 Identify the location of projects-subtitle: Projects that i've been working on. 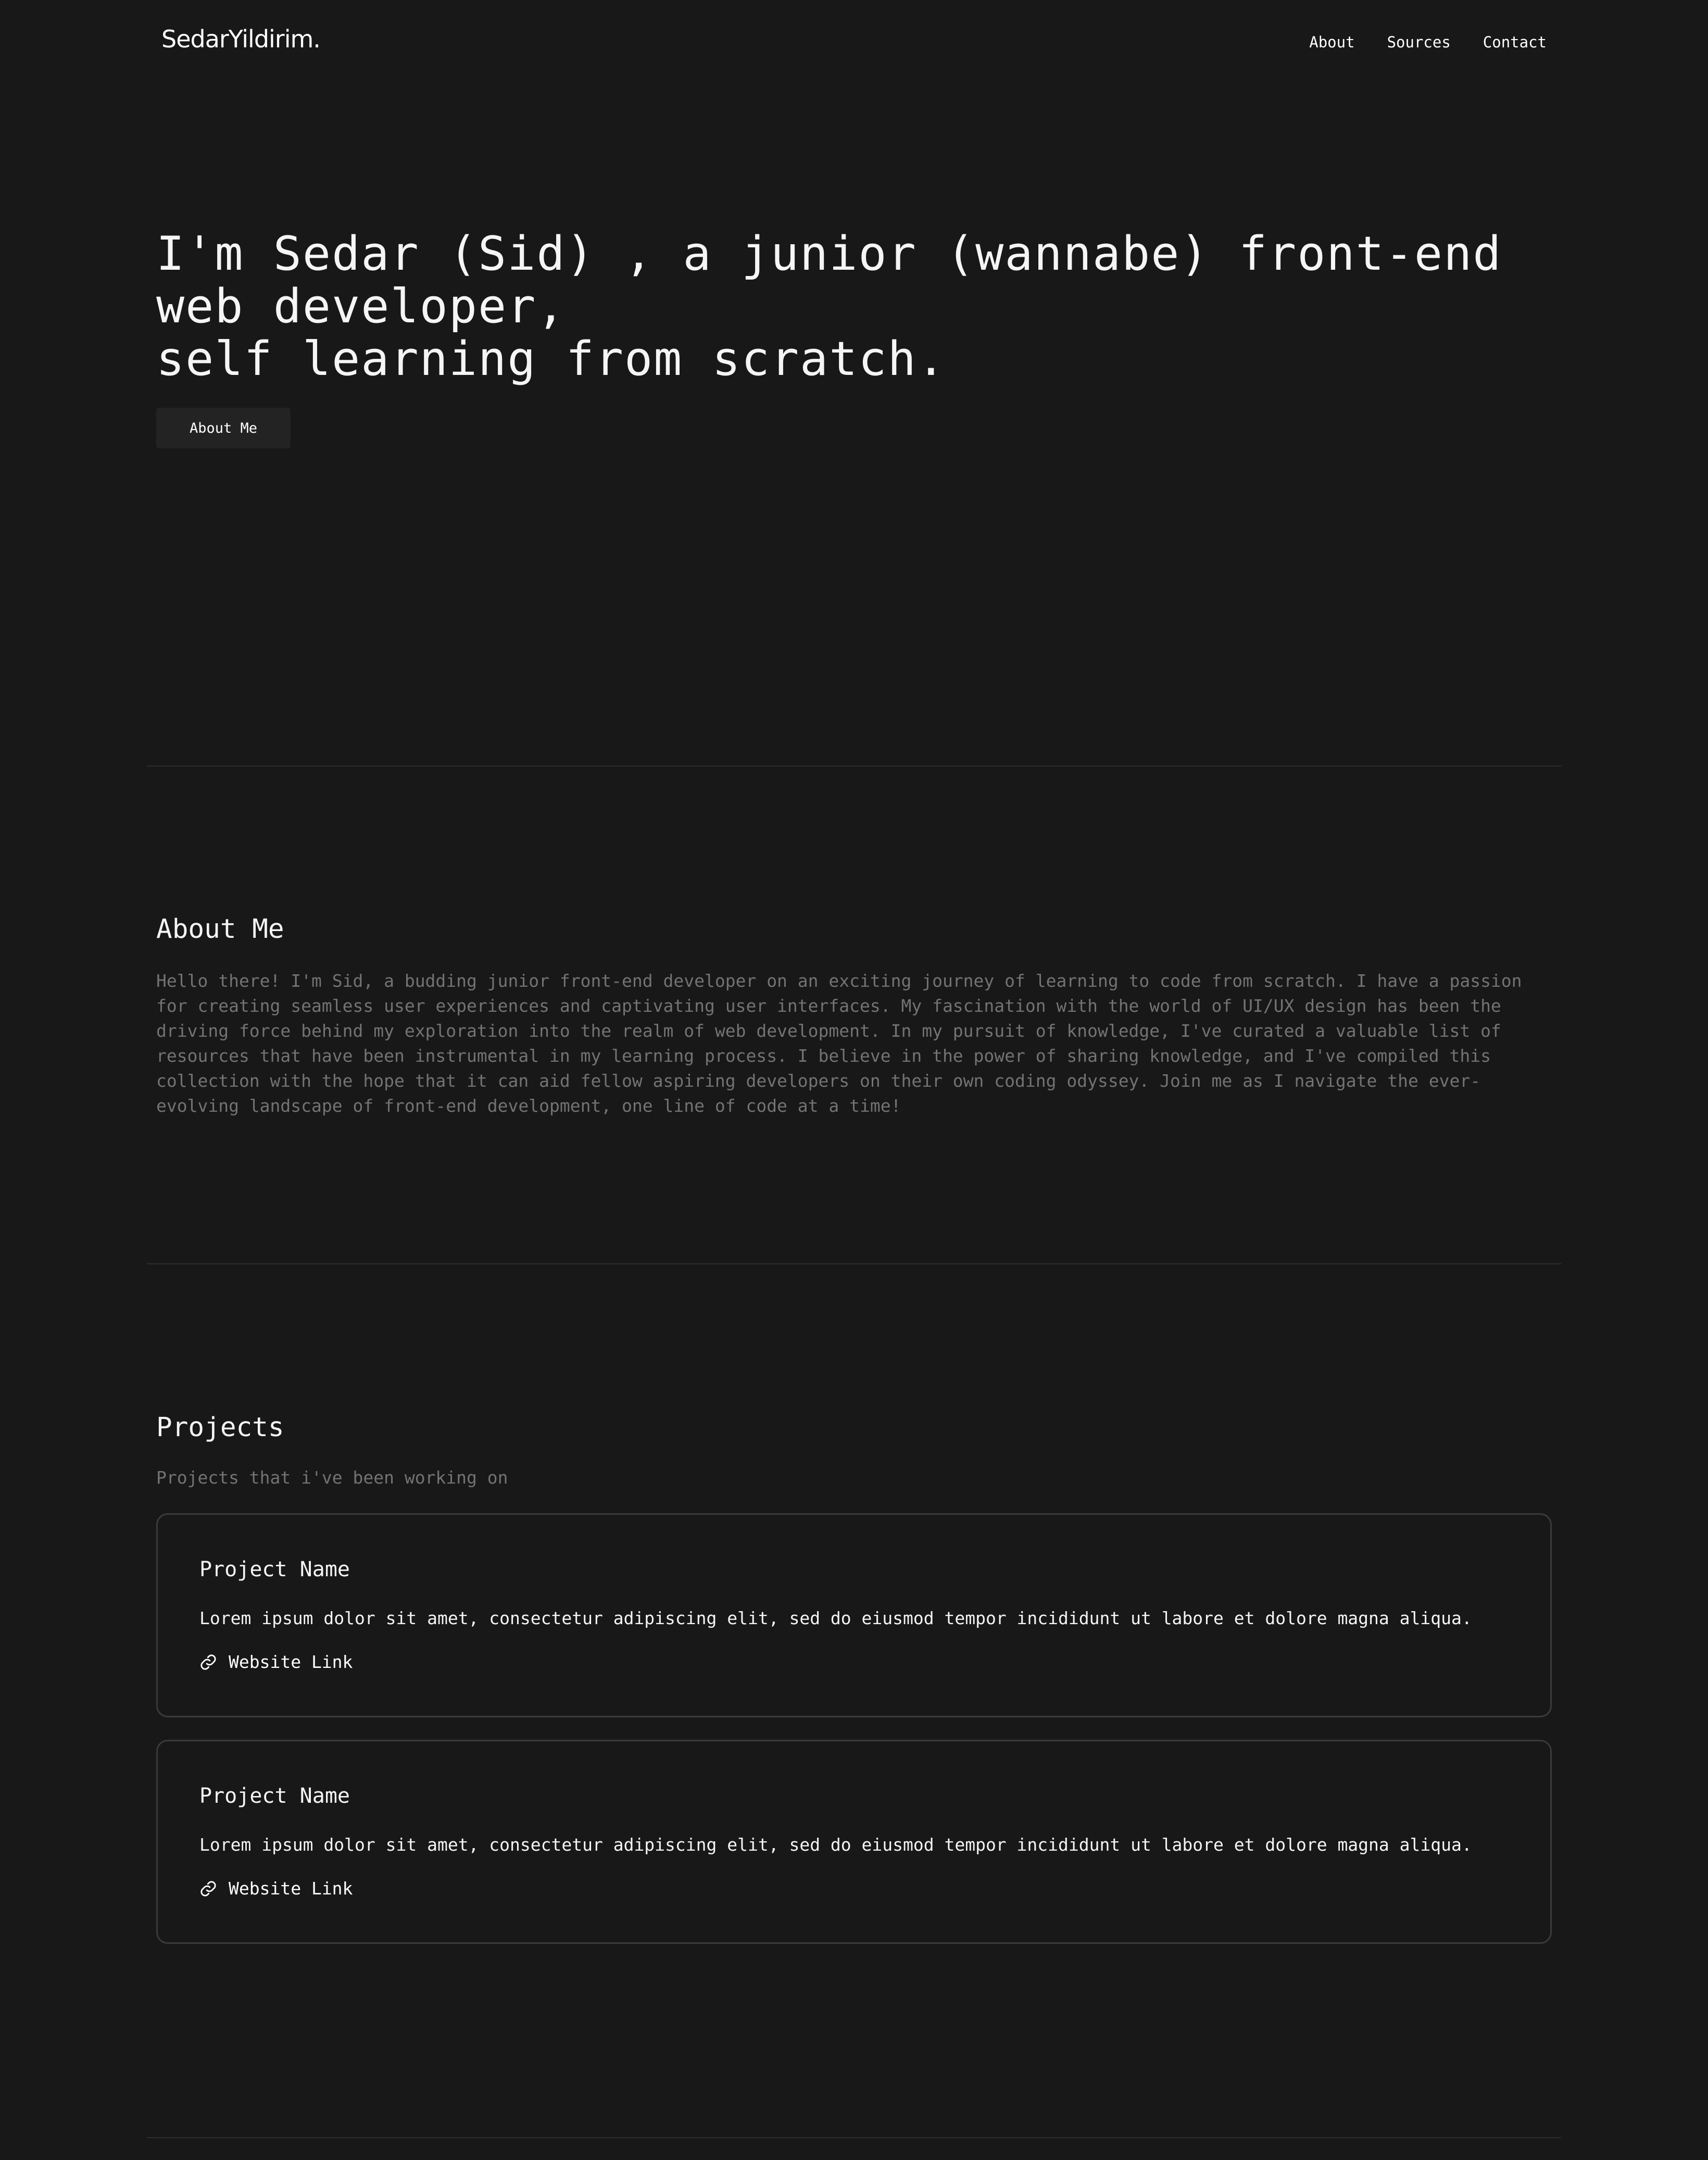
(332, 1477).